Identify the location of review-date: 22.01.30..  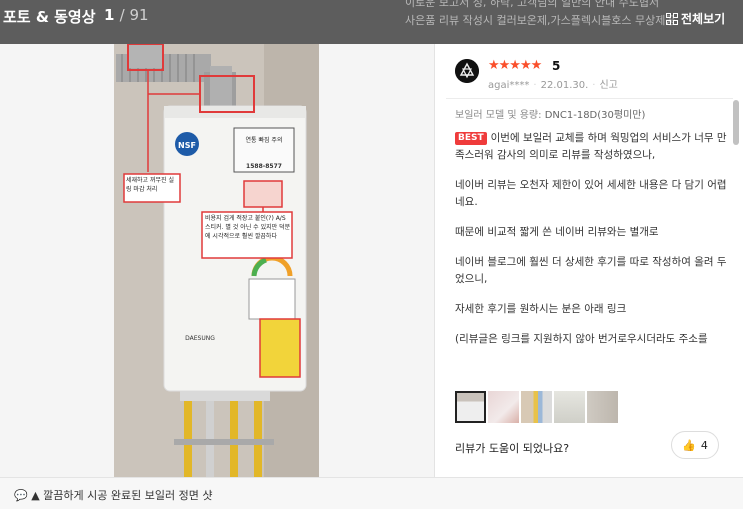
(564, 85).